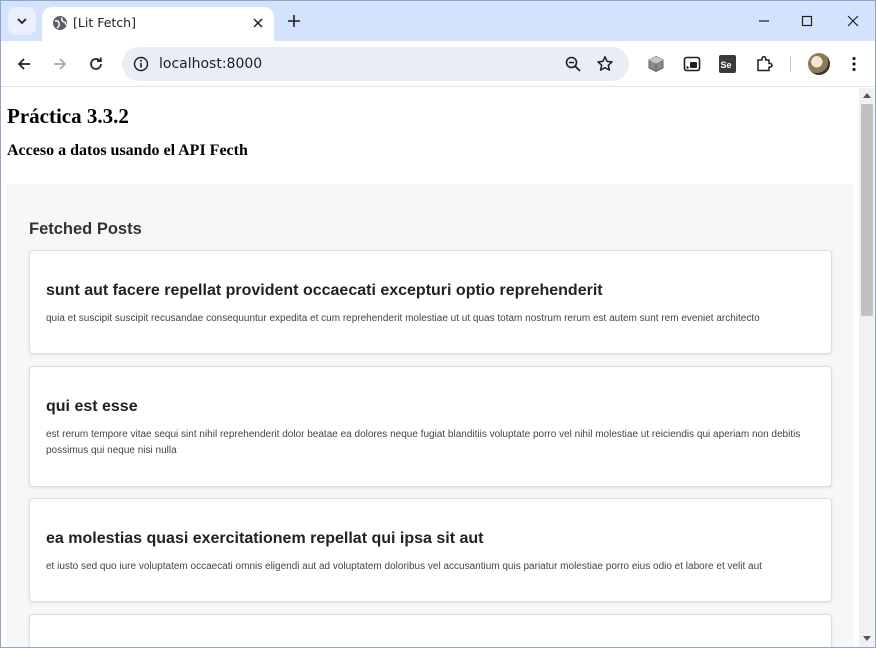  What do you see at coordinates (92, 406) in the screenshot?
I see `post-title: qui est esse` at bounding box center [92, 406].